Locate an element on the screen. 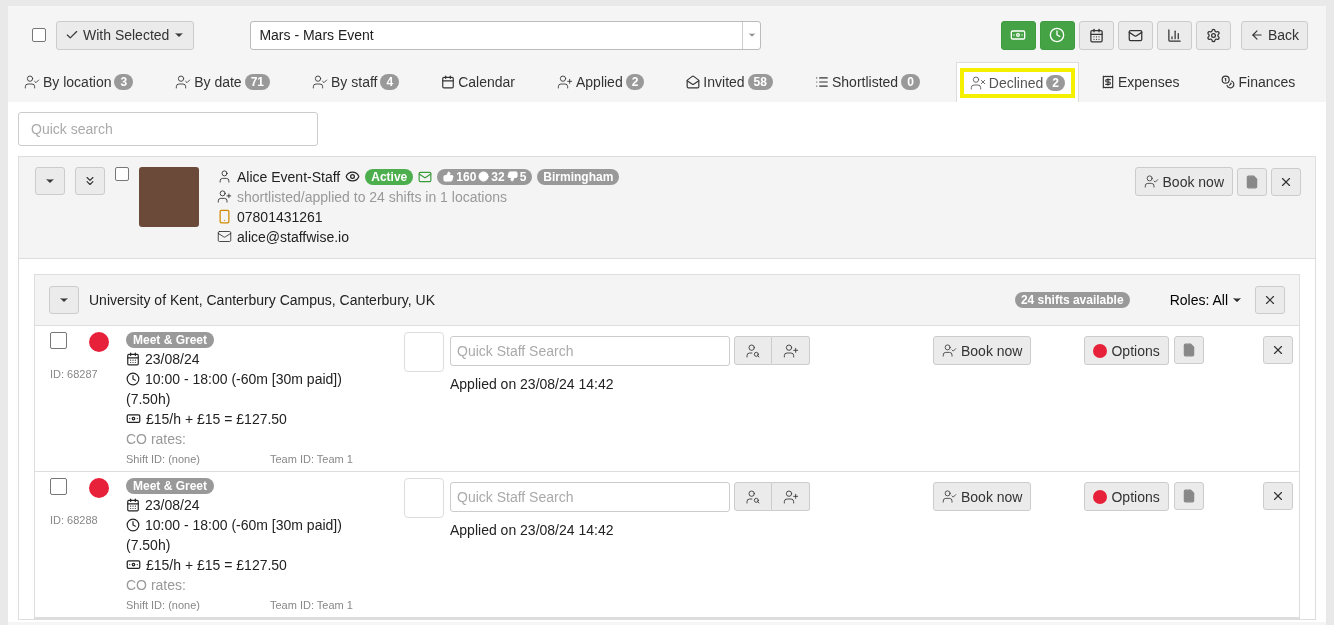  event-select: Mars - Mars Event is located at coordinates (506, 35).